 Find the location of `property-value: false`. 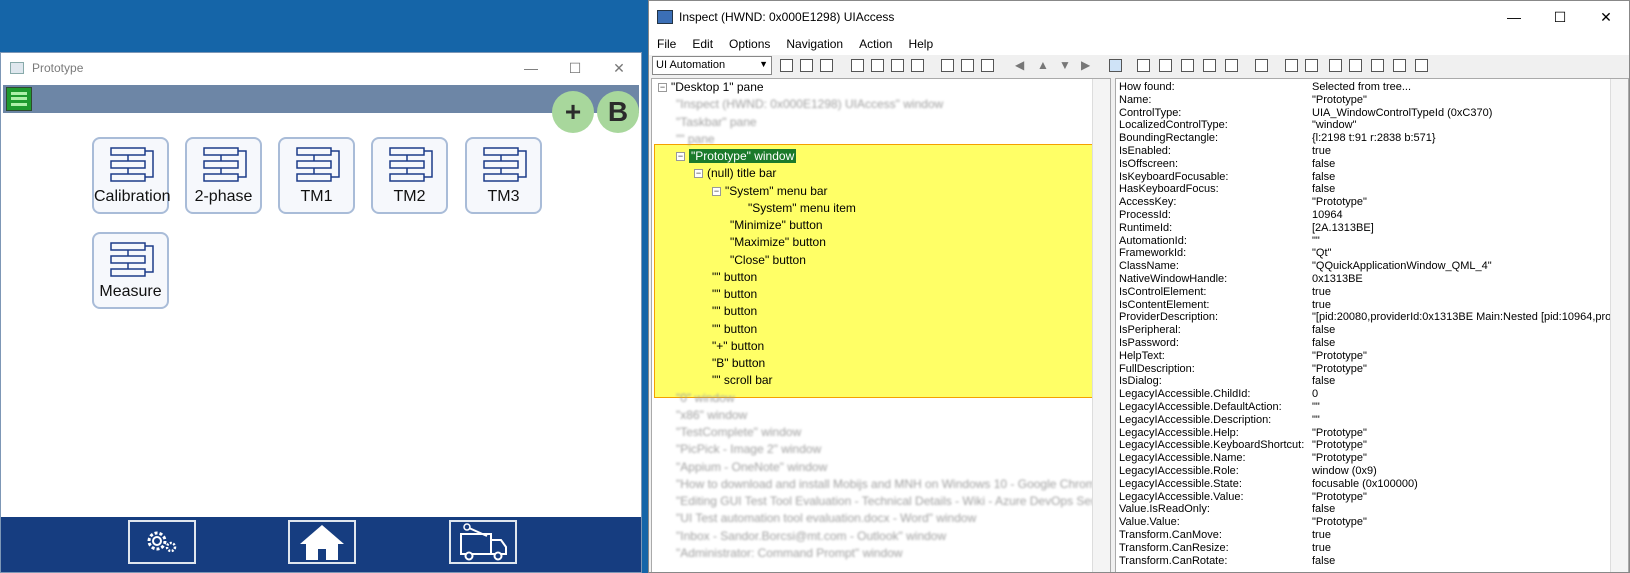

property-value: false is located at coordinates (1324, 343).